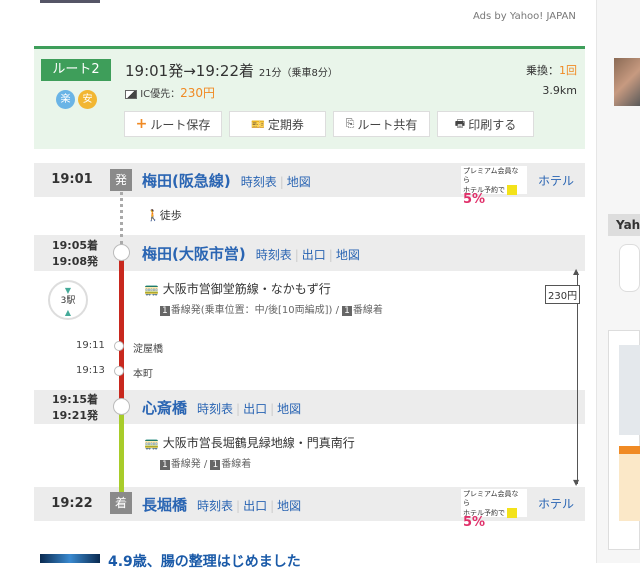 The image size is (640, 571). Describe the element at coordinates (70, 558) in the screenshot. I see `article-thumbnail` at that location.